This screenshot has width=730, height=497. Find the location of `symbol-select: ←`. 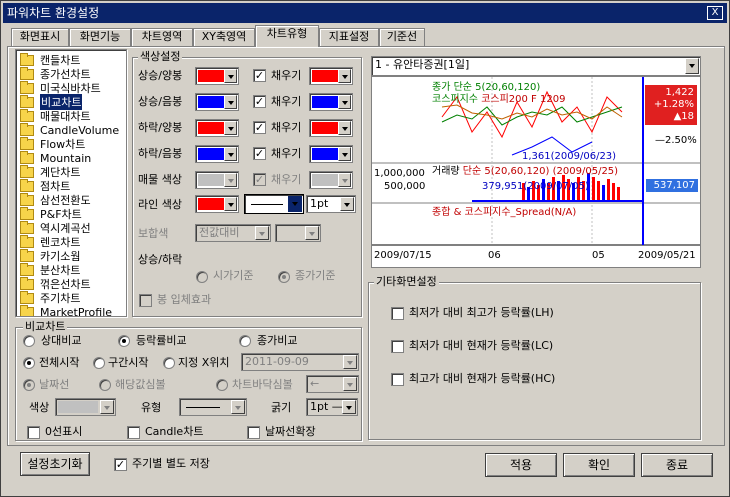

symbol-select: ← is located at coordinates (332, 384).